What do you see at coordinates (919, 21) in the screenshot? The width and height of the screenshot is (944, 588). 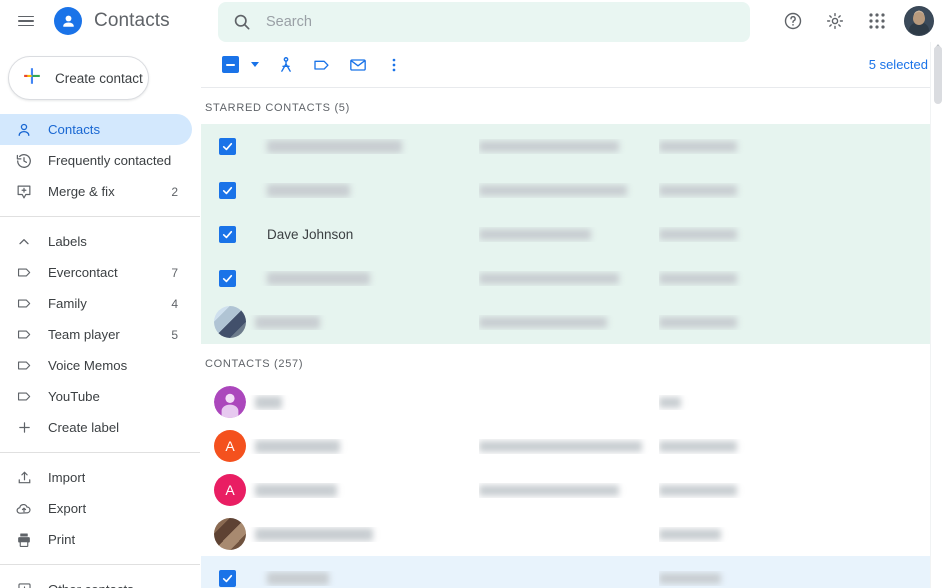 I see `avatar` at bounding box center [919, 21].